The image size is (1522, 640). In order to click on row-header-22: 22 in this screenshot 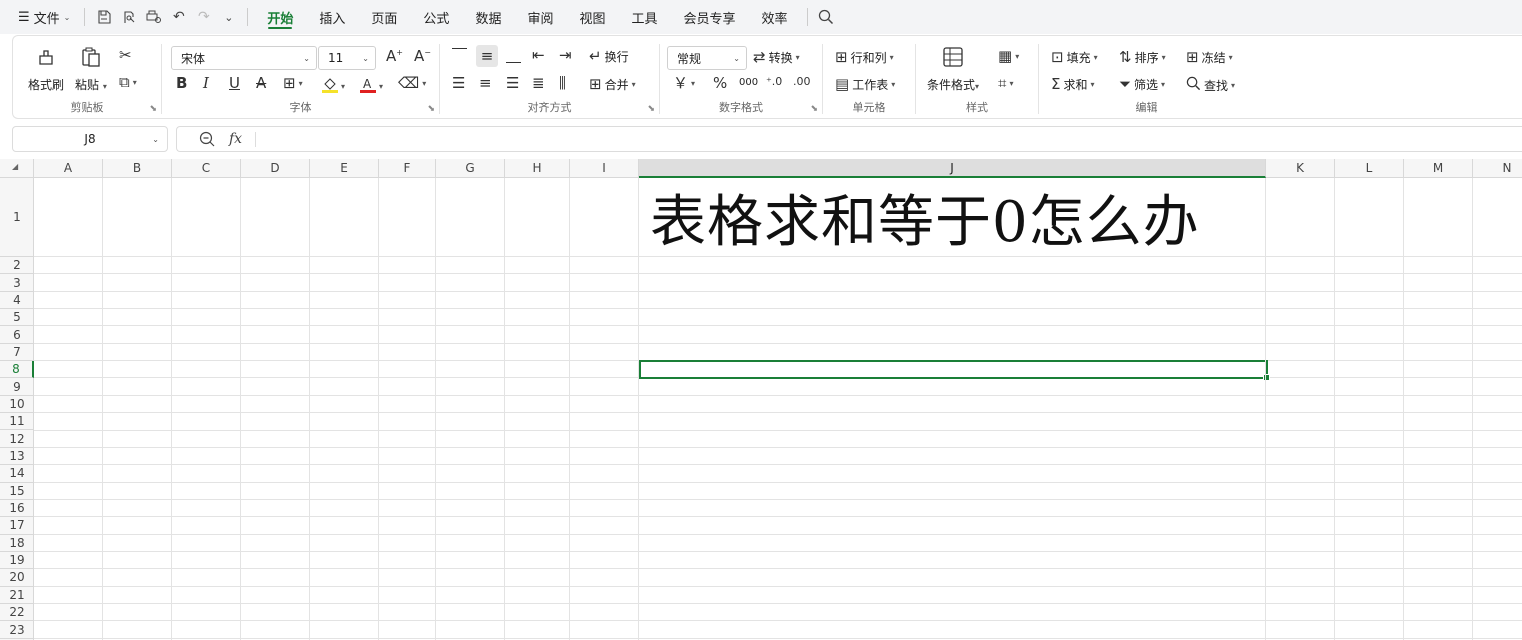, I will do `click(17, 613)`.